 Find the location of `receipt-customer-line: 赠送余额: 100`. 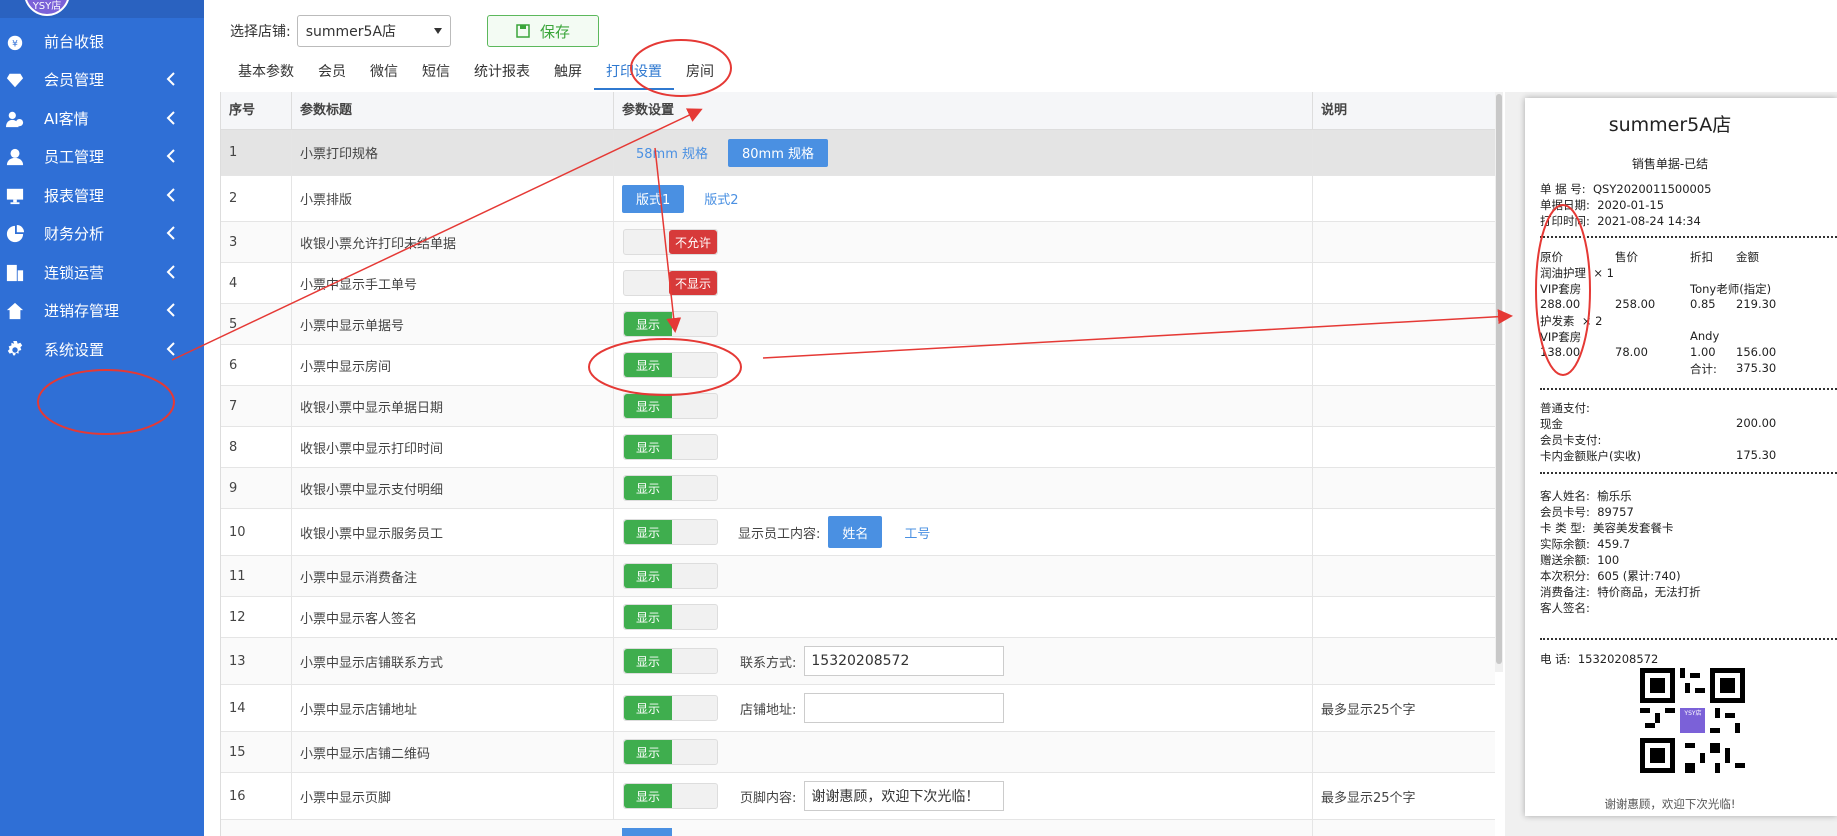

receipt-customer-line: 赠送余额: 100 is located at coordinates (1579, 560).